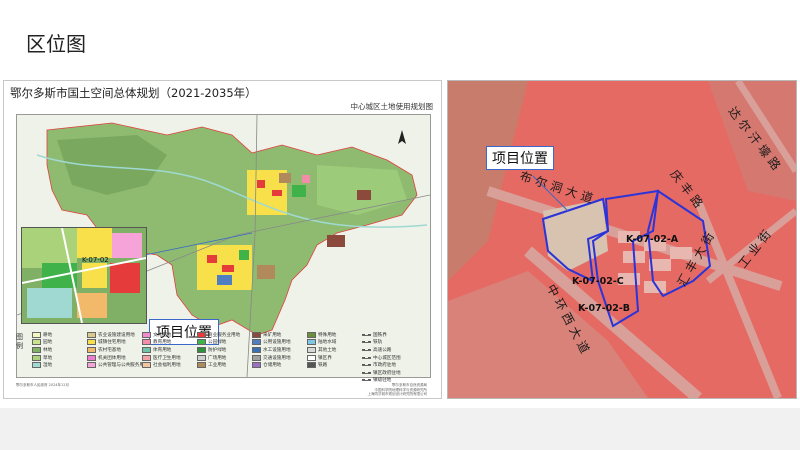  I want to click on legend-label: 防护绿地, so click(217, 350).